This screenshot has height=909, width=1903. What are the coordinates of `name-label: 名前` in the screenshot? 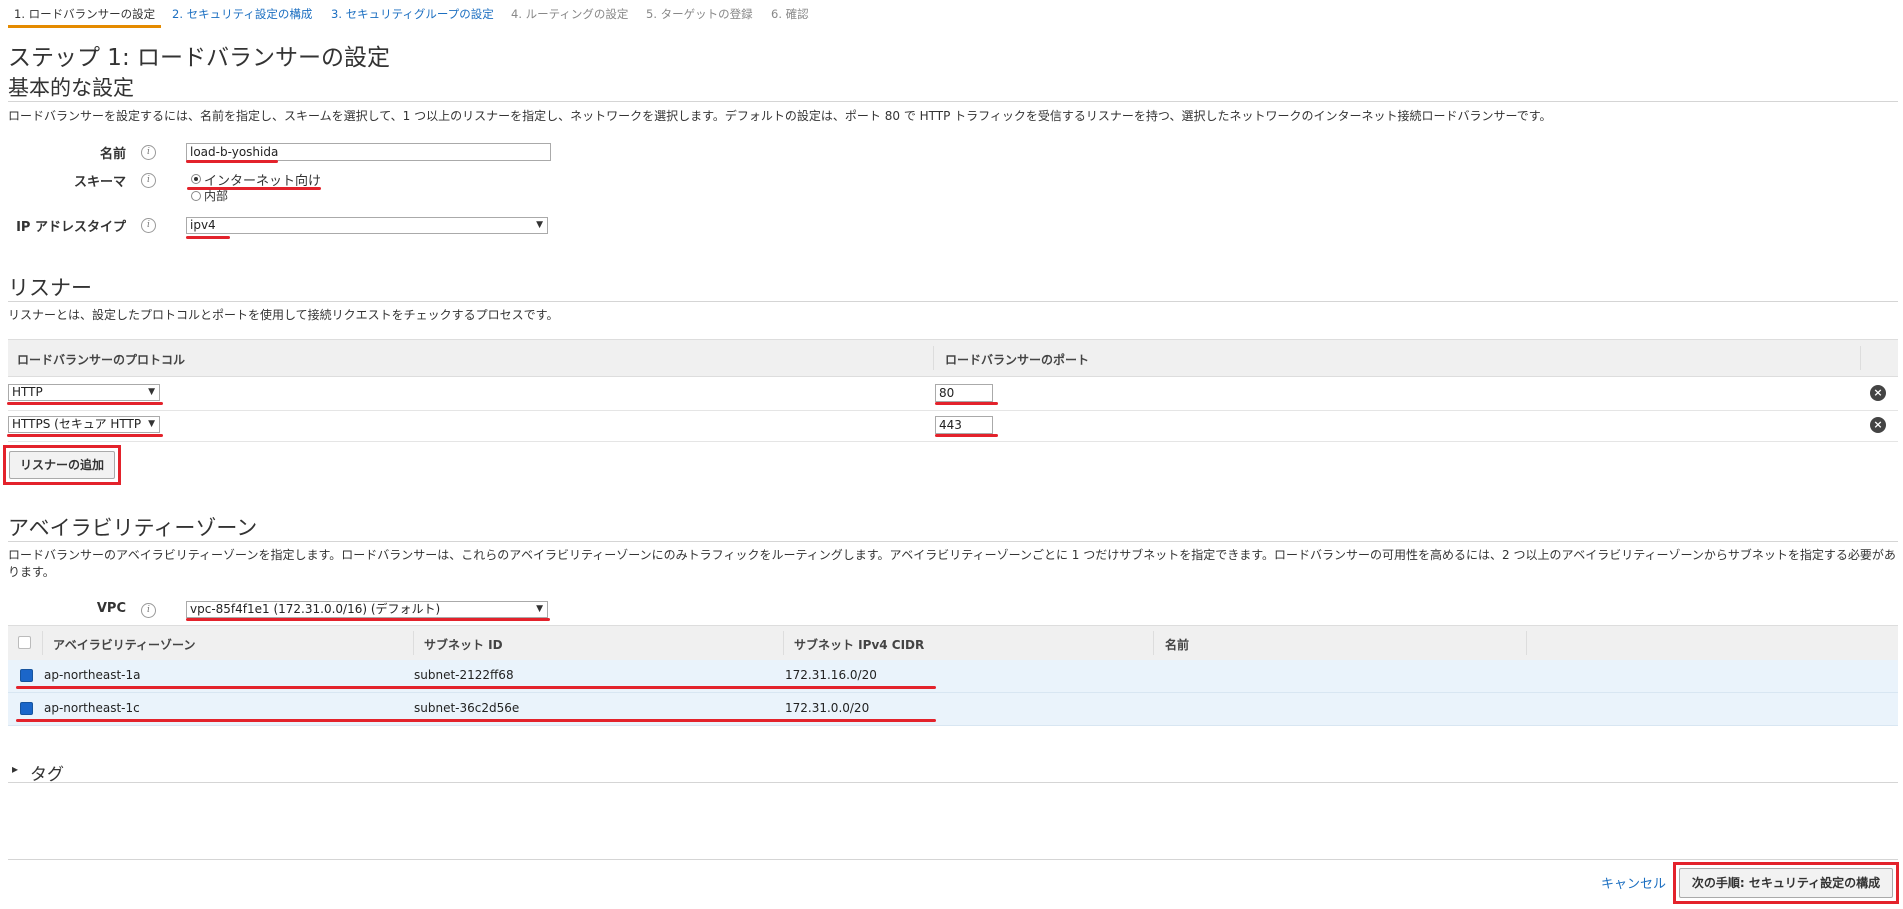 It's located at (112, 154).